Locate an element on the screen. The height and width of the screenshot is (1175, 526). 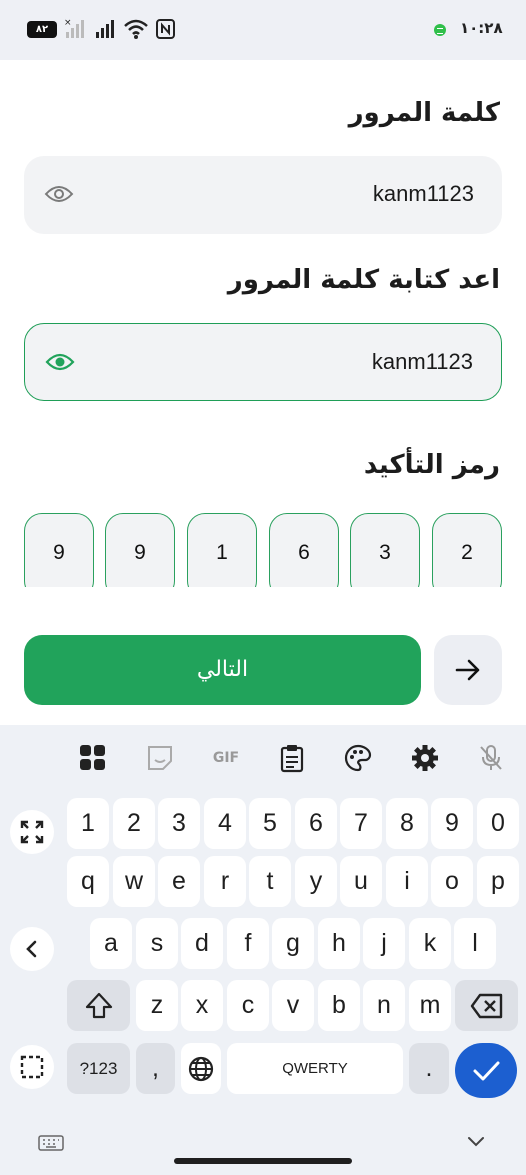
signal-sim1-icon: × is located at coordinates (74, 28).